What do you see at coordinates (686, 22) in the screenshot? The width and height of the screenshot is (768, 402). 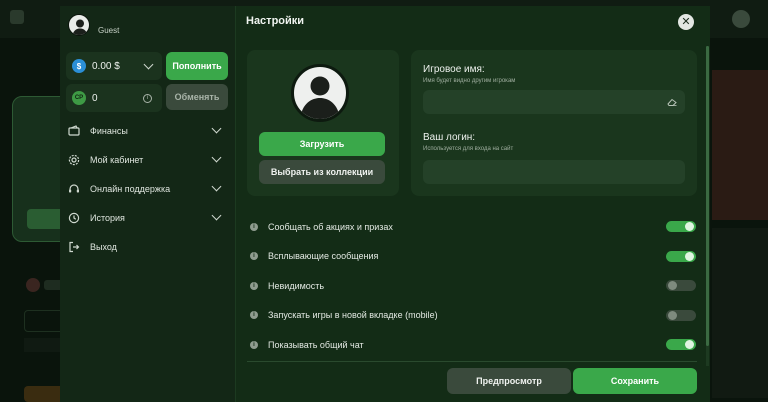 I see `close-icon: ✕` at bounding box center [686, 22].